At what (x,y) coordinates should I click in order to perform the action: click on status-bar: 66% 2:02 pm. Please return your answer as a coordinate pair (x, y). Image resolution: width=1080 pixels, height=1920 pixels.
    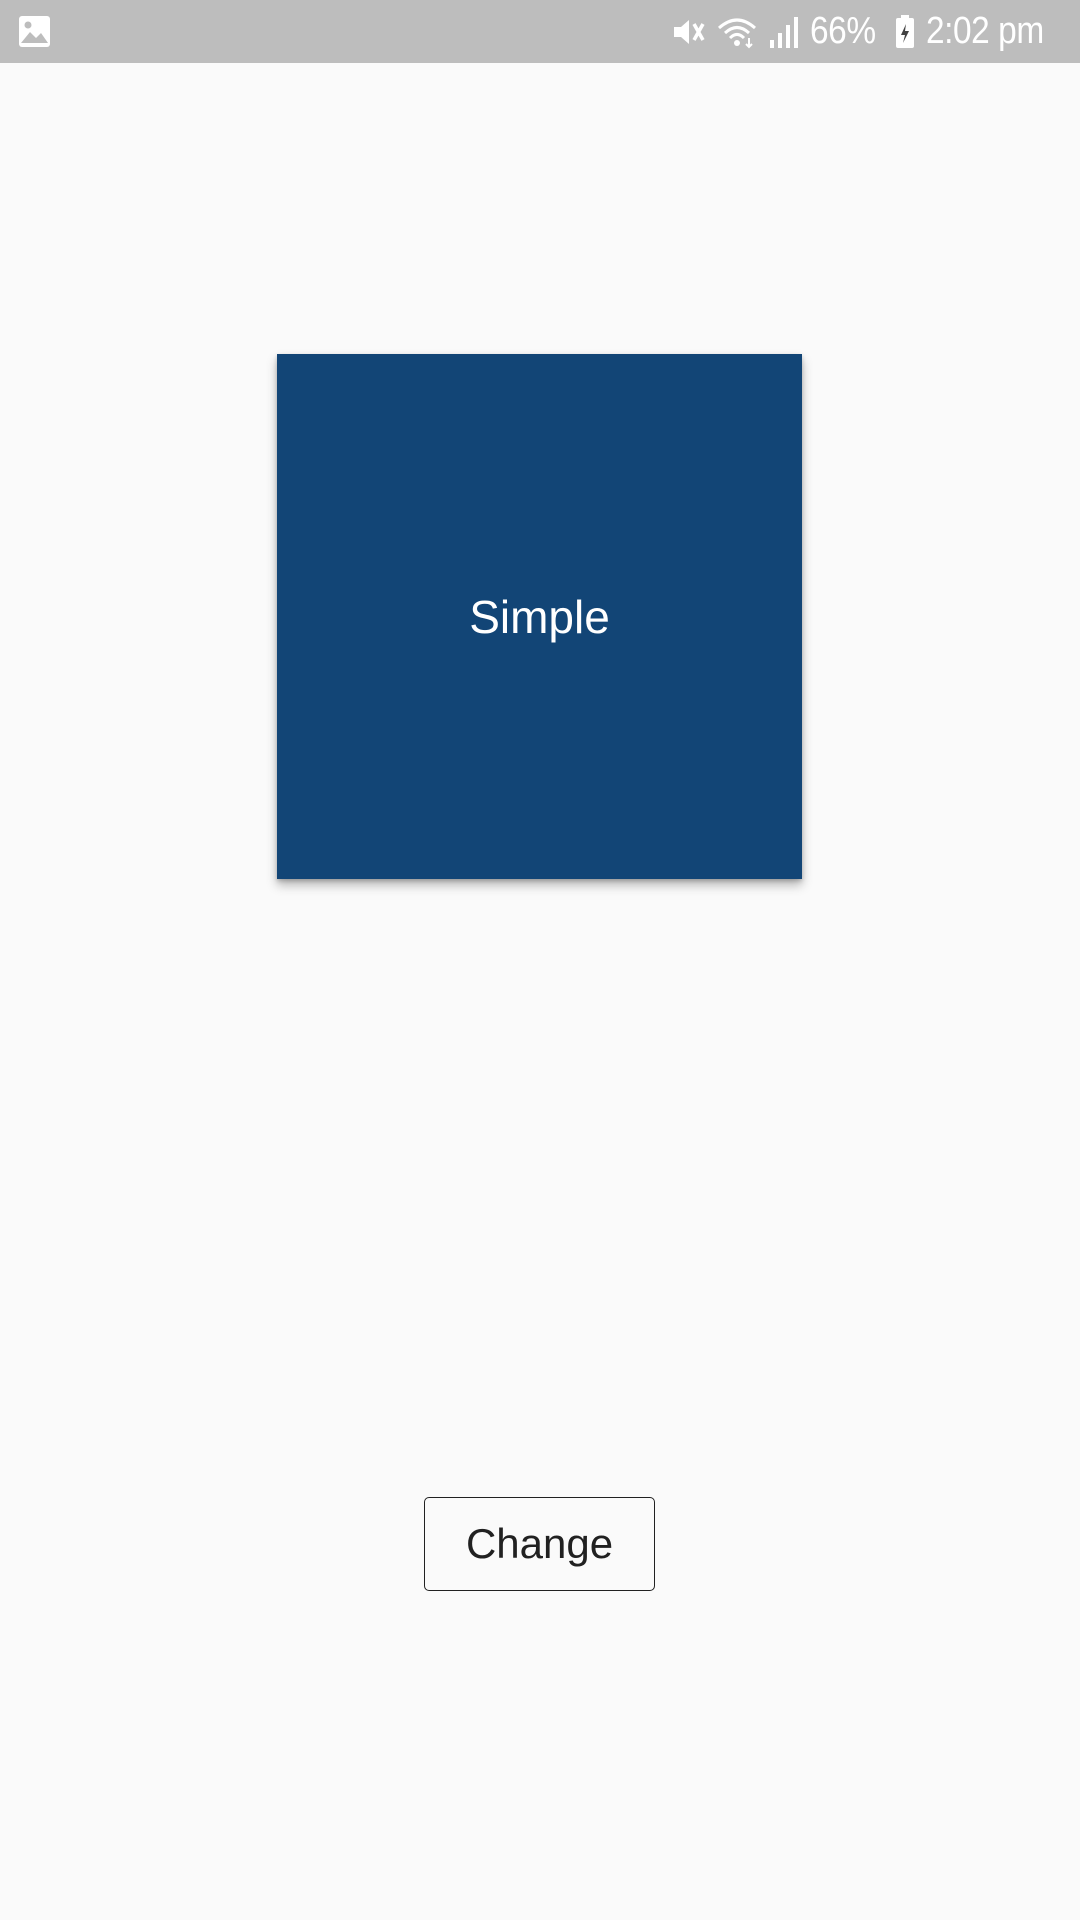
    Looking at the image, I should click on (540, 31).